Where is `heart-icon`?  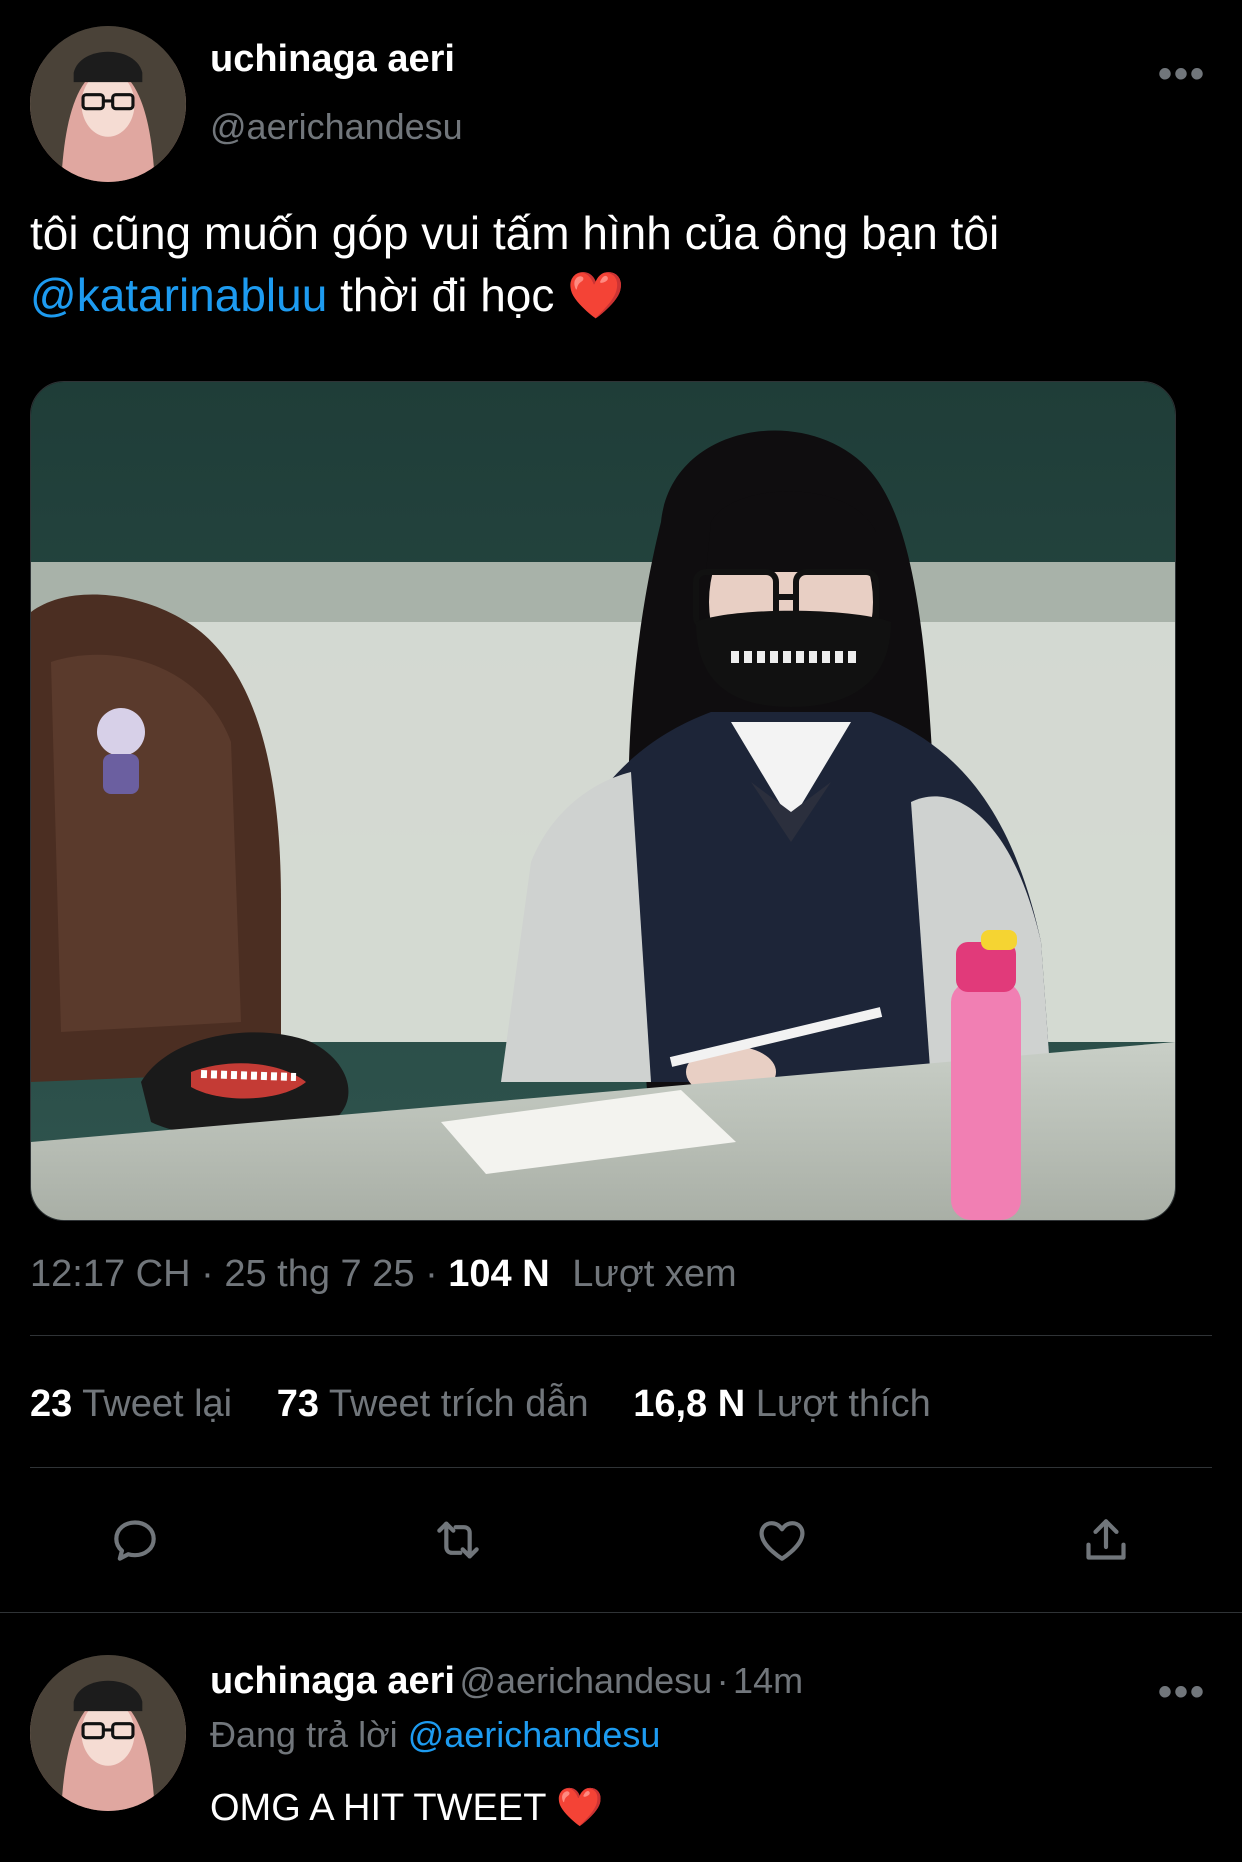 heart-icon is located at coordinates (782, 1540).